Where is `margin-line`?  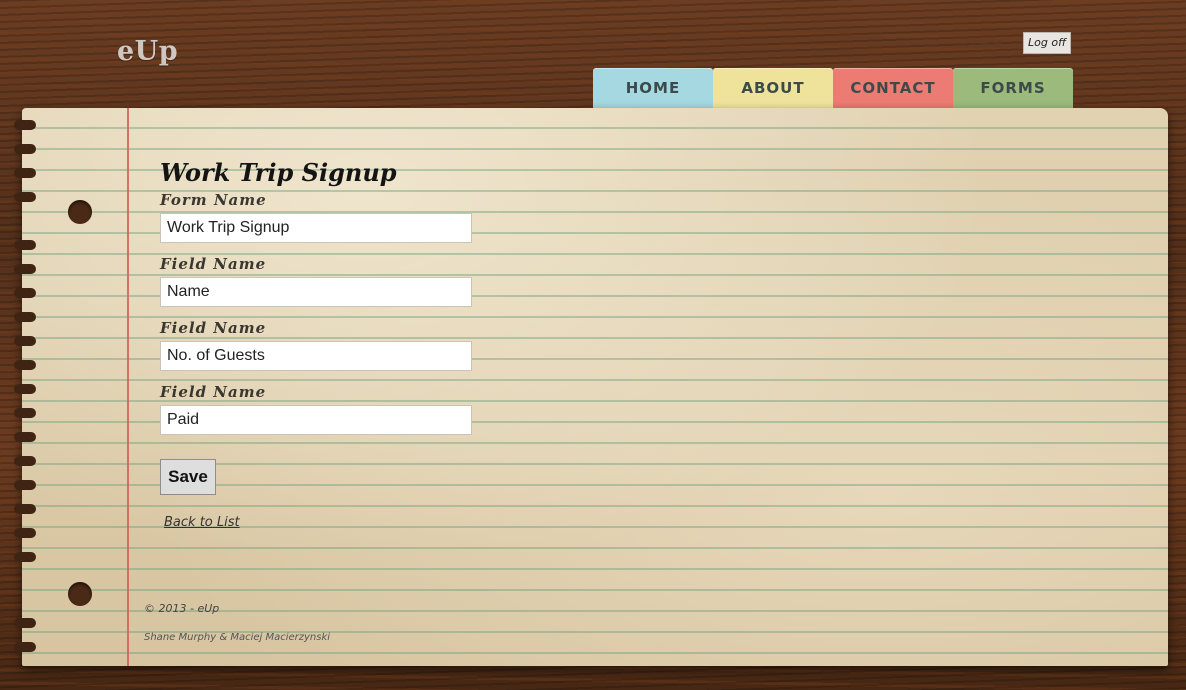 margin-line is located at coordinates (128, 387).